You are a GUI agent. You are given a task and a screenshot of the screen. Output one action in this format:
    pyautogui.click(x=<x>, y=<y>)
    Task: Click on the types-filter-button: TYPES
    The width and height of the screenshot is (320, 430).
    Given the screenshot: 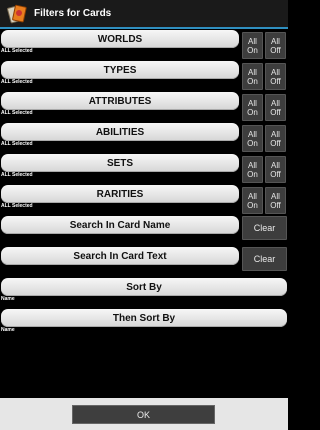 What is the action you would take?
    pyautogui.click(x=120, y=70)
    